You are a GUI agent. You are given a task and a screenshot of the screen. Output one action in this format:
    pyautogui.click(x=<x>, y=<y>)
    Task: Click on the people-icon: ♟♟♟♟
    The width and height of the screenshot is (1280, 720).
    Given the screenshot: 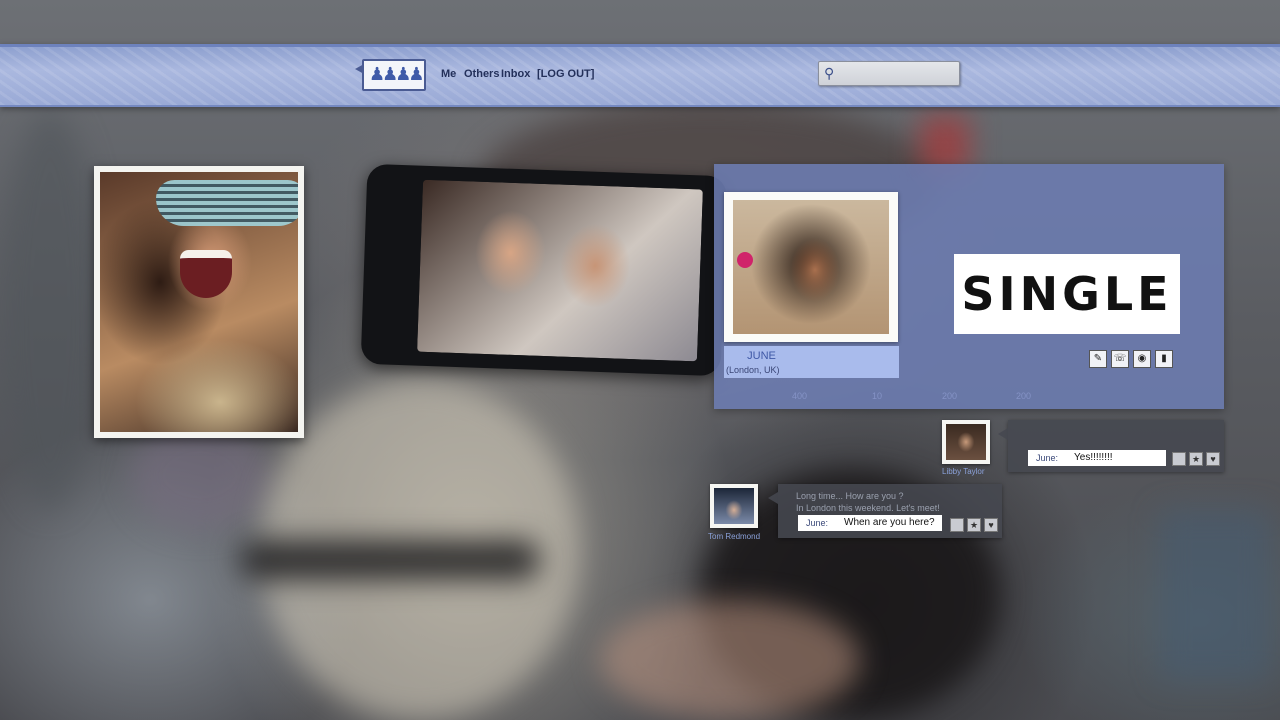 What is the action you would take?
    pyautogui.click(x=397, y=74)
    